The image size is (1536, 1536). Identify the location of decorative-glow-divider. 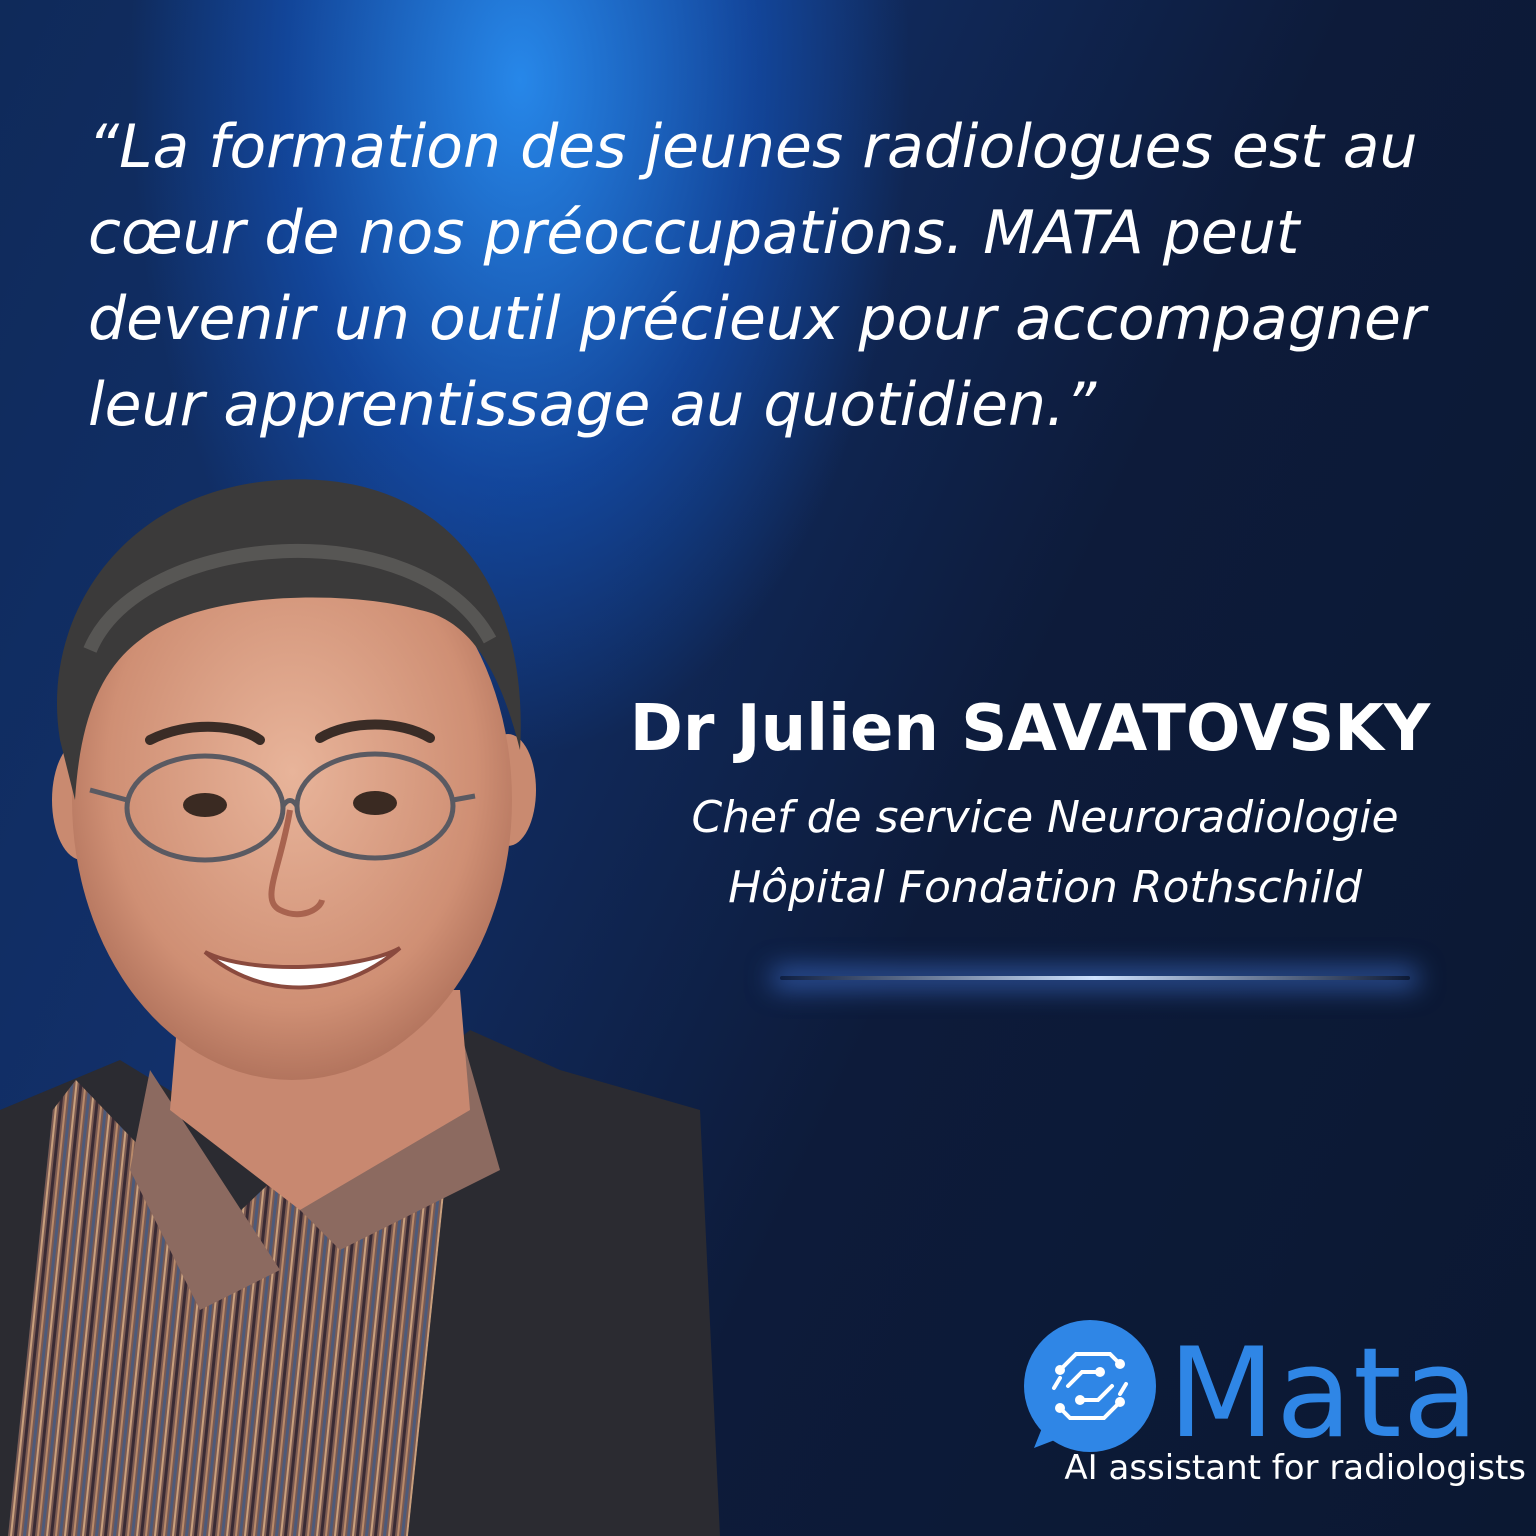
(1095, 978).